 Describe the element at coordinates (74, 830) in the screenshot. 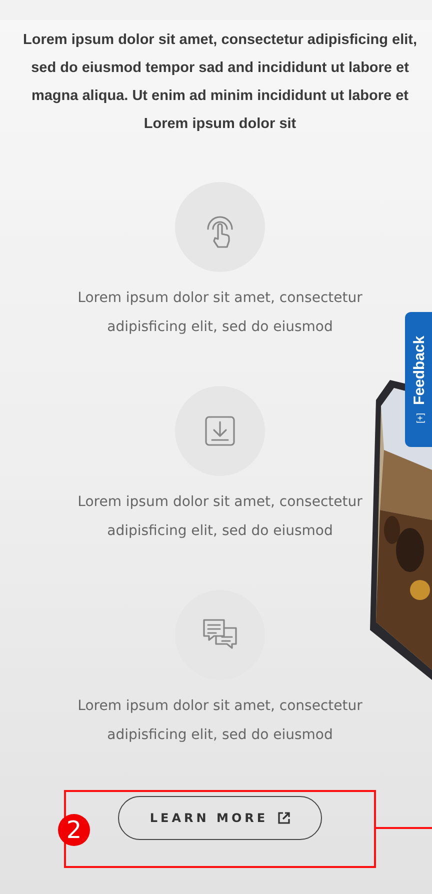

I see `annotation-number: 2` at that location.